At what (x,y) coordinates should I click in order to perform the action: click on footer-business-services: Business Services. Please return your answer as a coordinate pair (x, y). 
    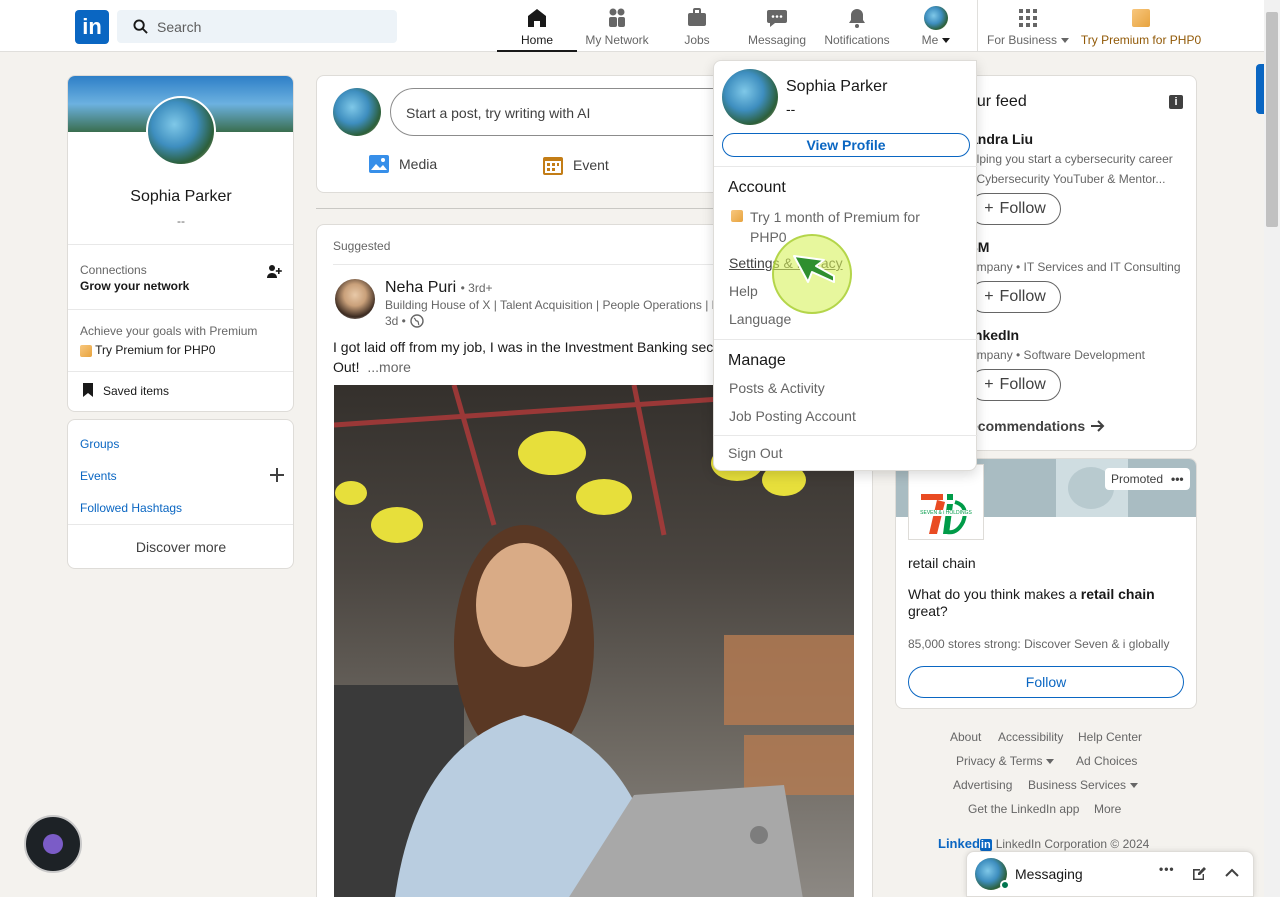
    Looking at the image, I should click on (1083, 785).